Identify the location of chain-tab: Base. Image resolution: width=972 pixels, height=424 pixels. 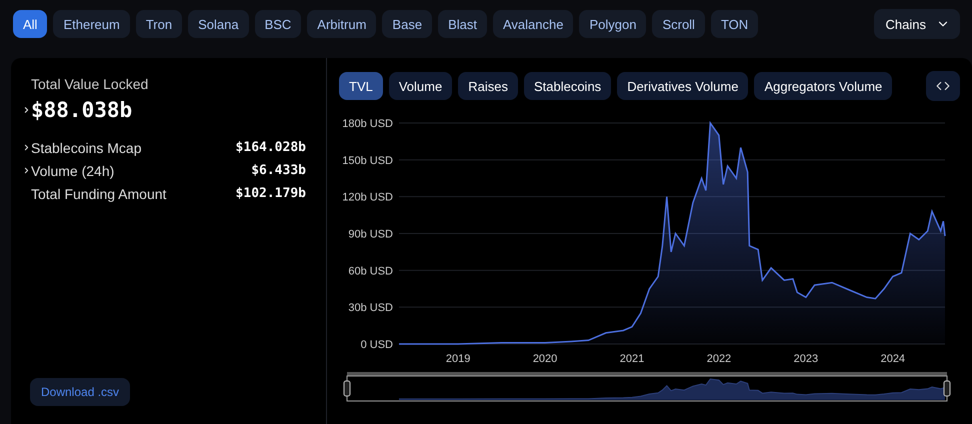
(407, 24).